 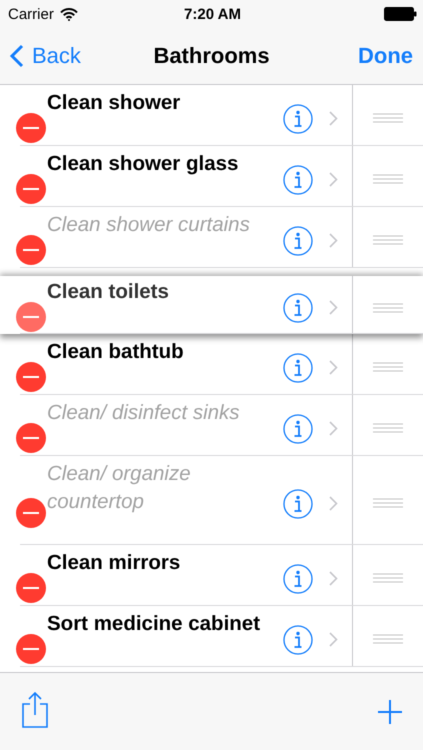 What do you see at coordinates (149, 225) in the screenshot?
I see `task-label: Clean shower curtains` at bounding box center [149, 225].